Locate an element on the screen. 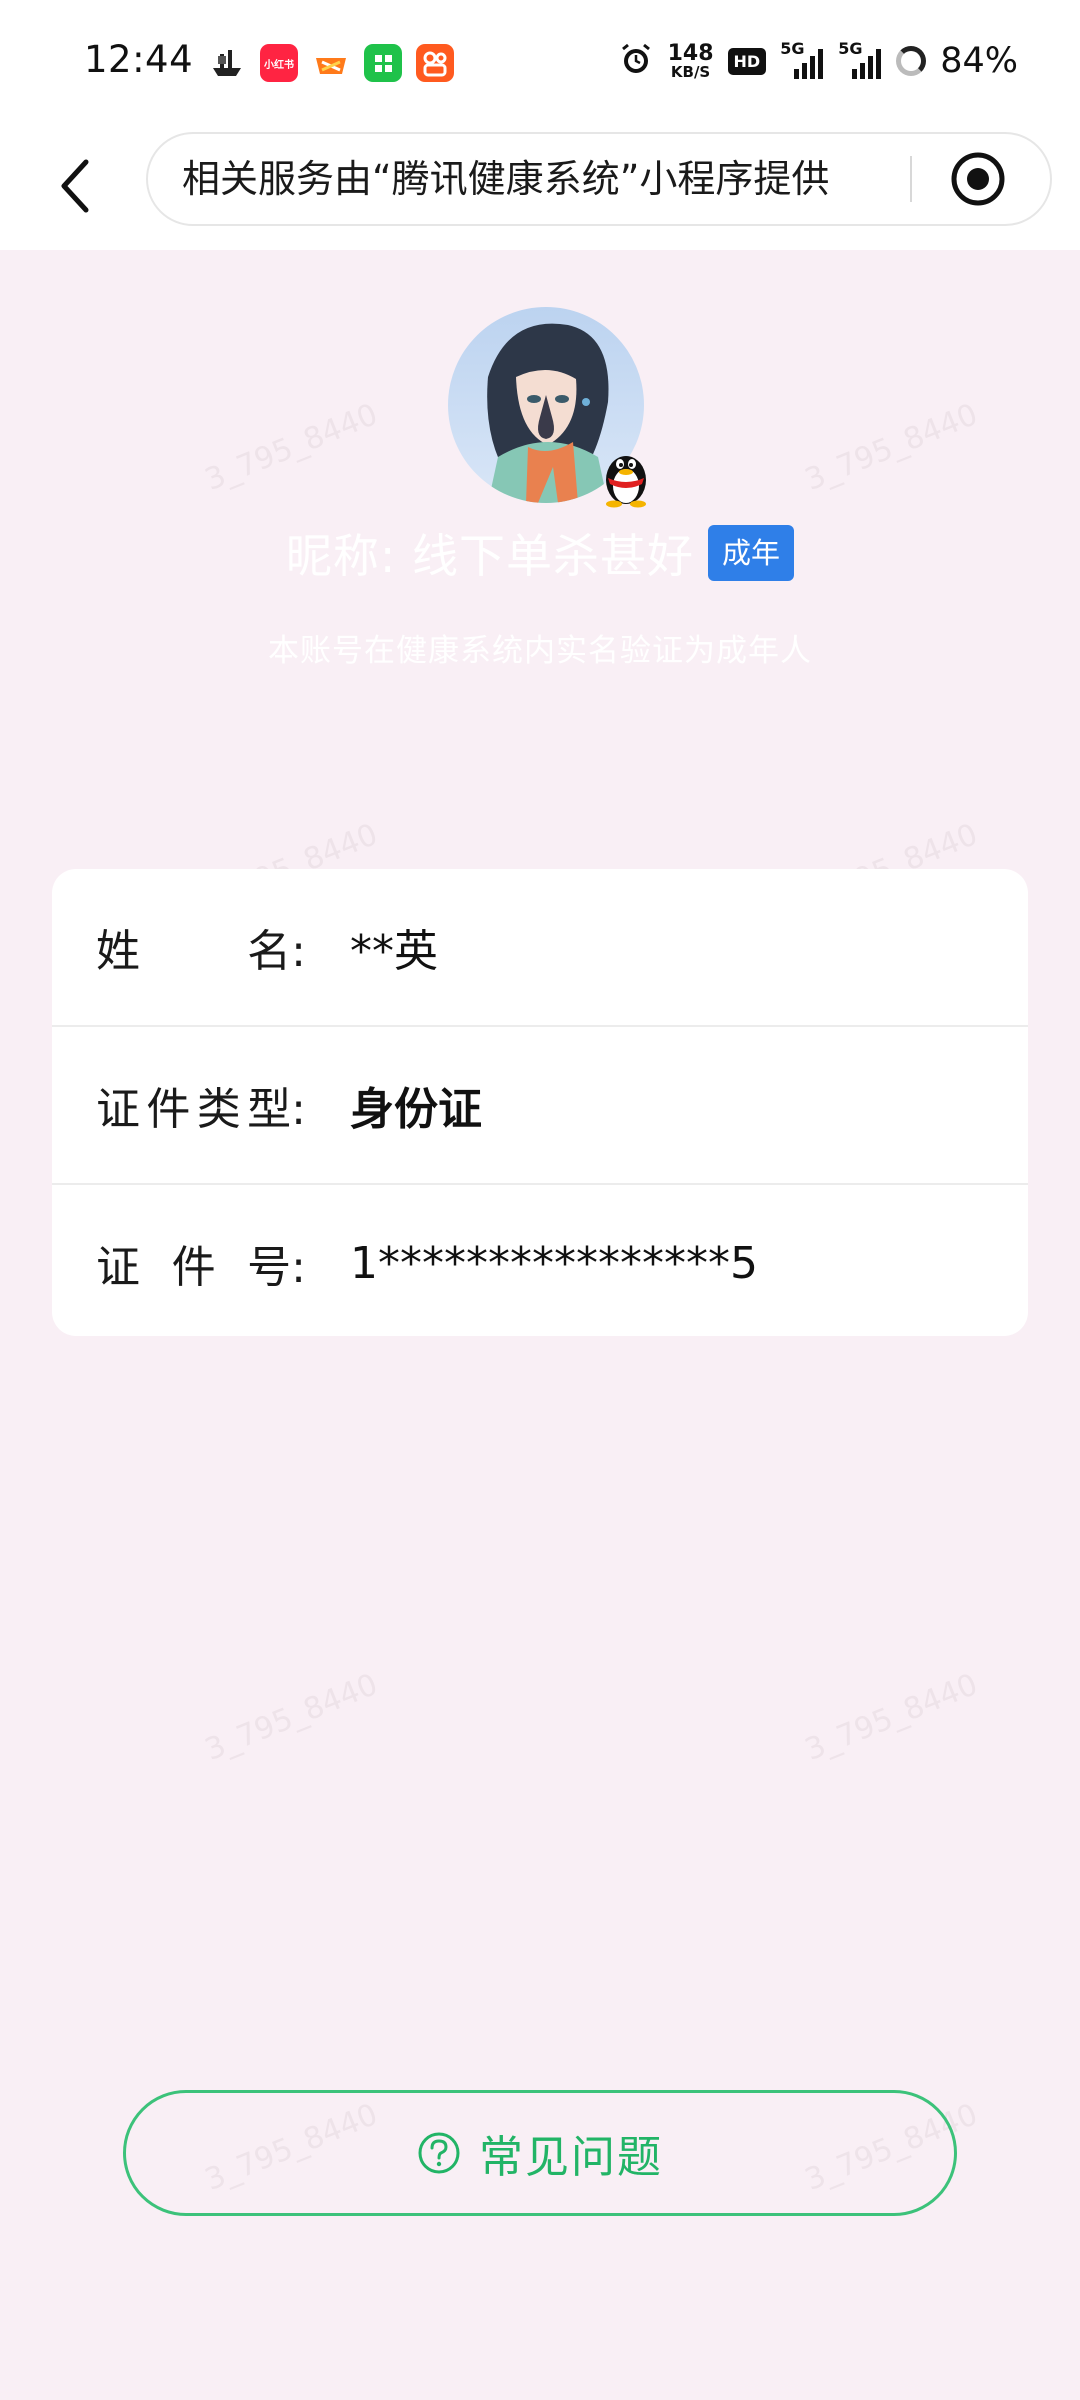 This screenshot has height=2400, width=1080. battery-percentage: 84% is located at coordinates (979, 61).